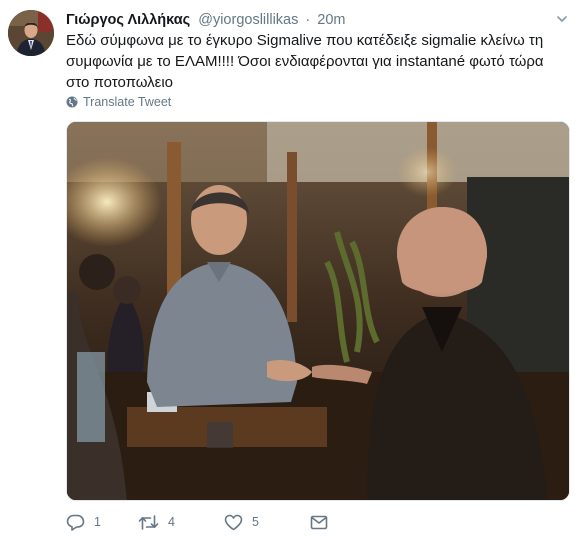  Describe the element at coordinates (255, 522) in the screenshot. I see `like-count: 5` at that location.